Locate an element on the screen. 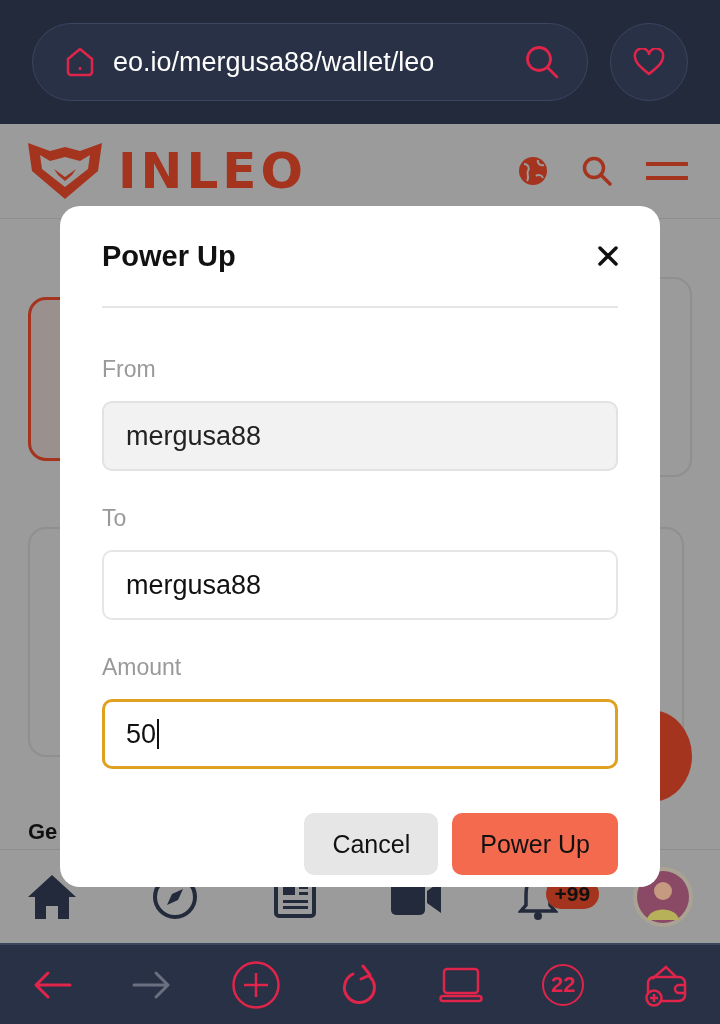 This screenshot has height=1024, width=720. power-up-button: Power Up is located at coordinates (535, 844).